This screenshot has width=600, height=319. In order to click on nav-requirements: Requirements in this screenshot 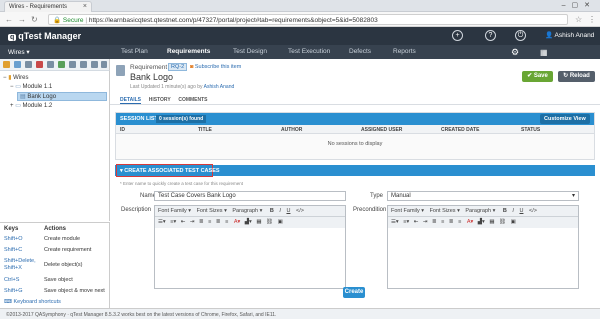, I will do `click(188, 51)`.